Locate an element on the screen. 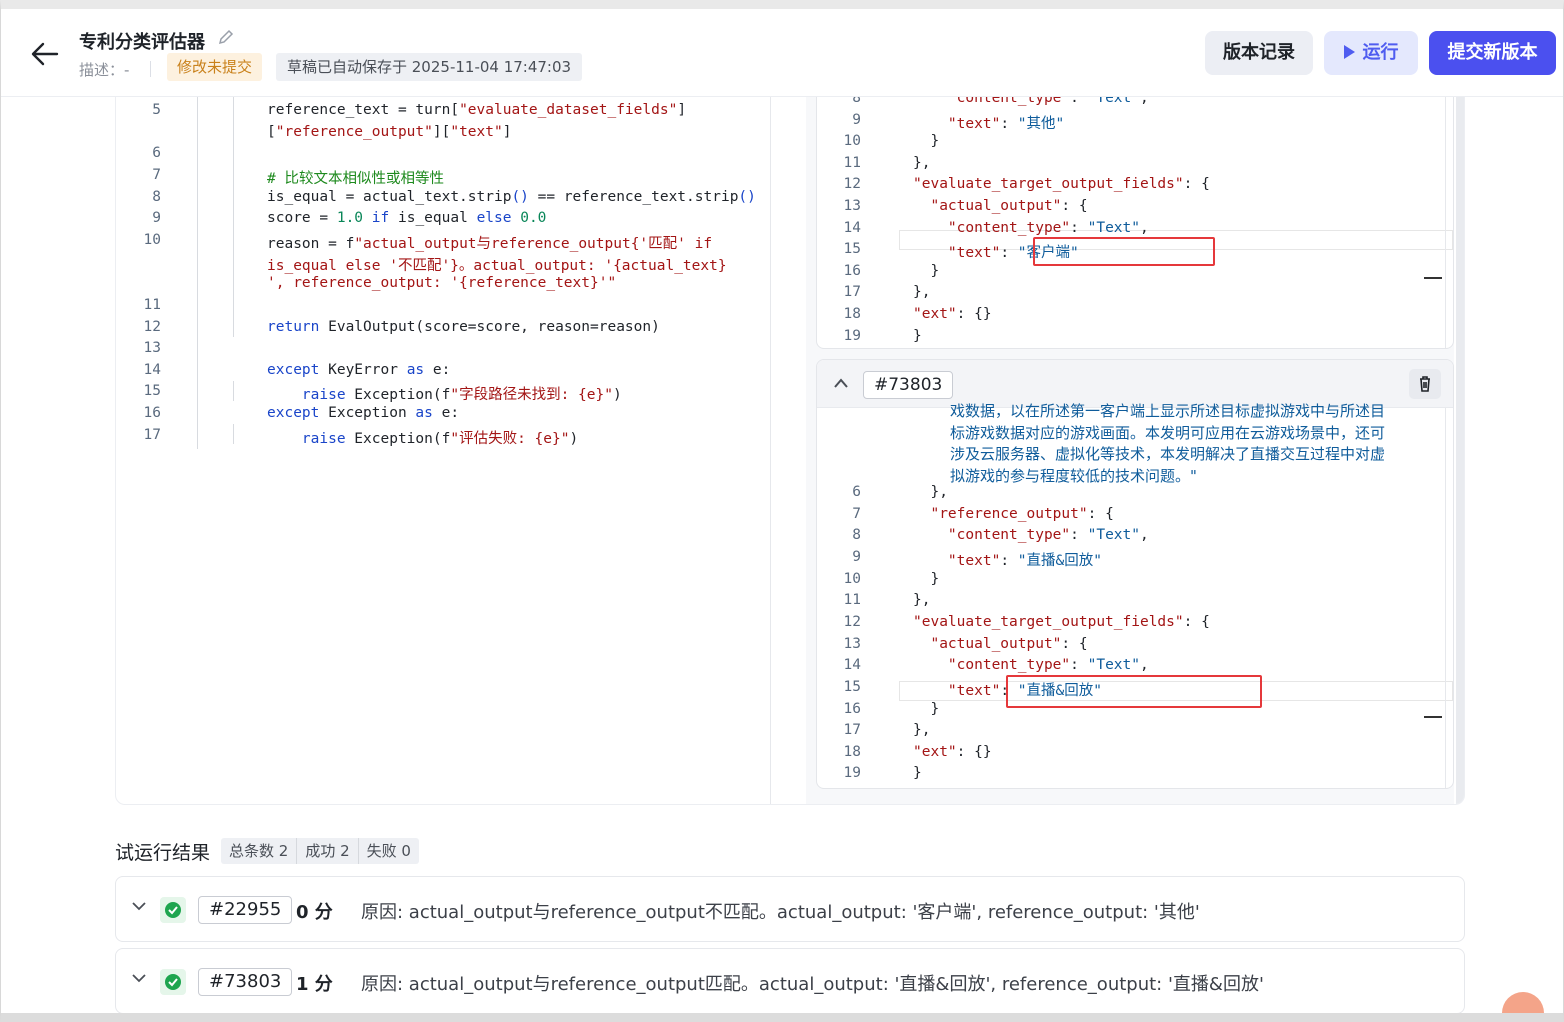  trash-icon is located at coordinates (1425, 384).